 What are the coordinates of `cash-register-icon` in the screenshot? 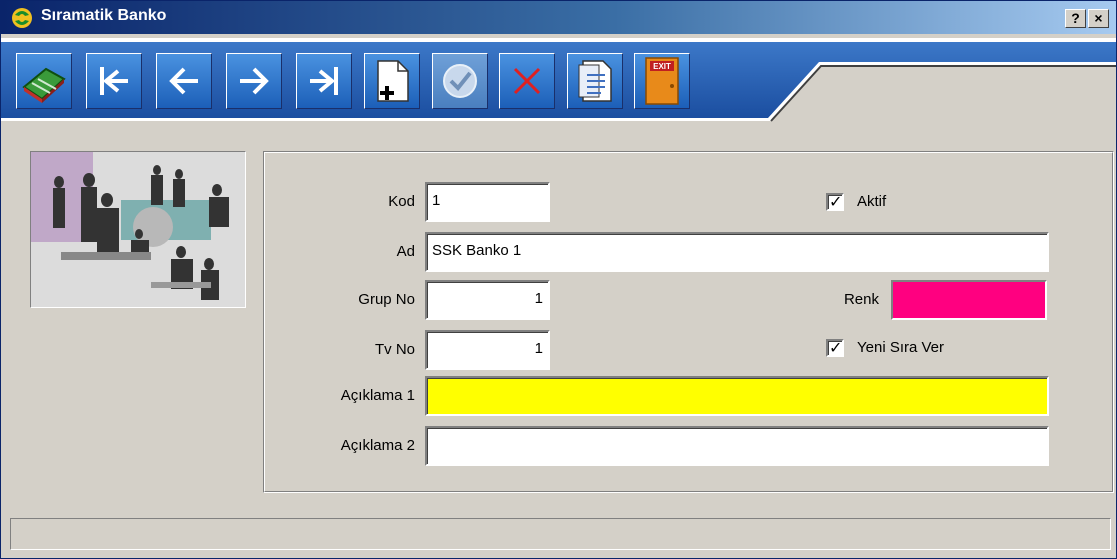 It's located at (44, 85).